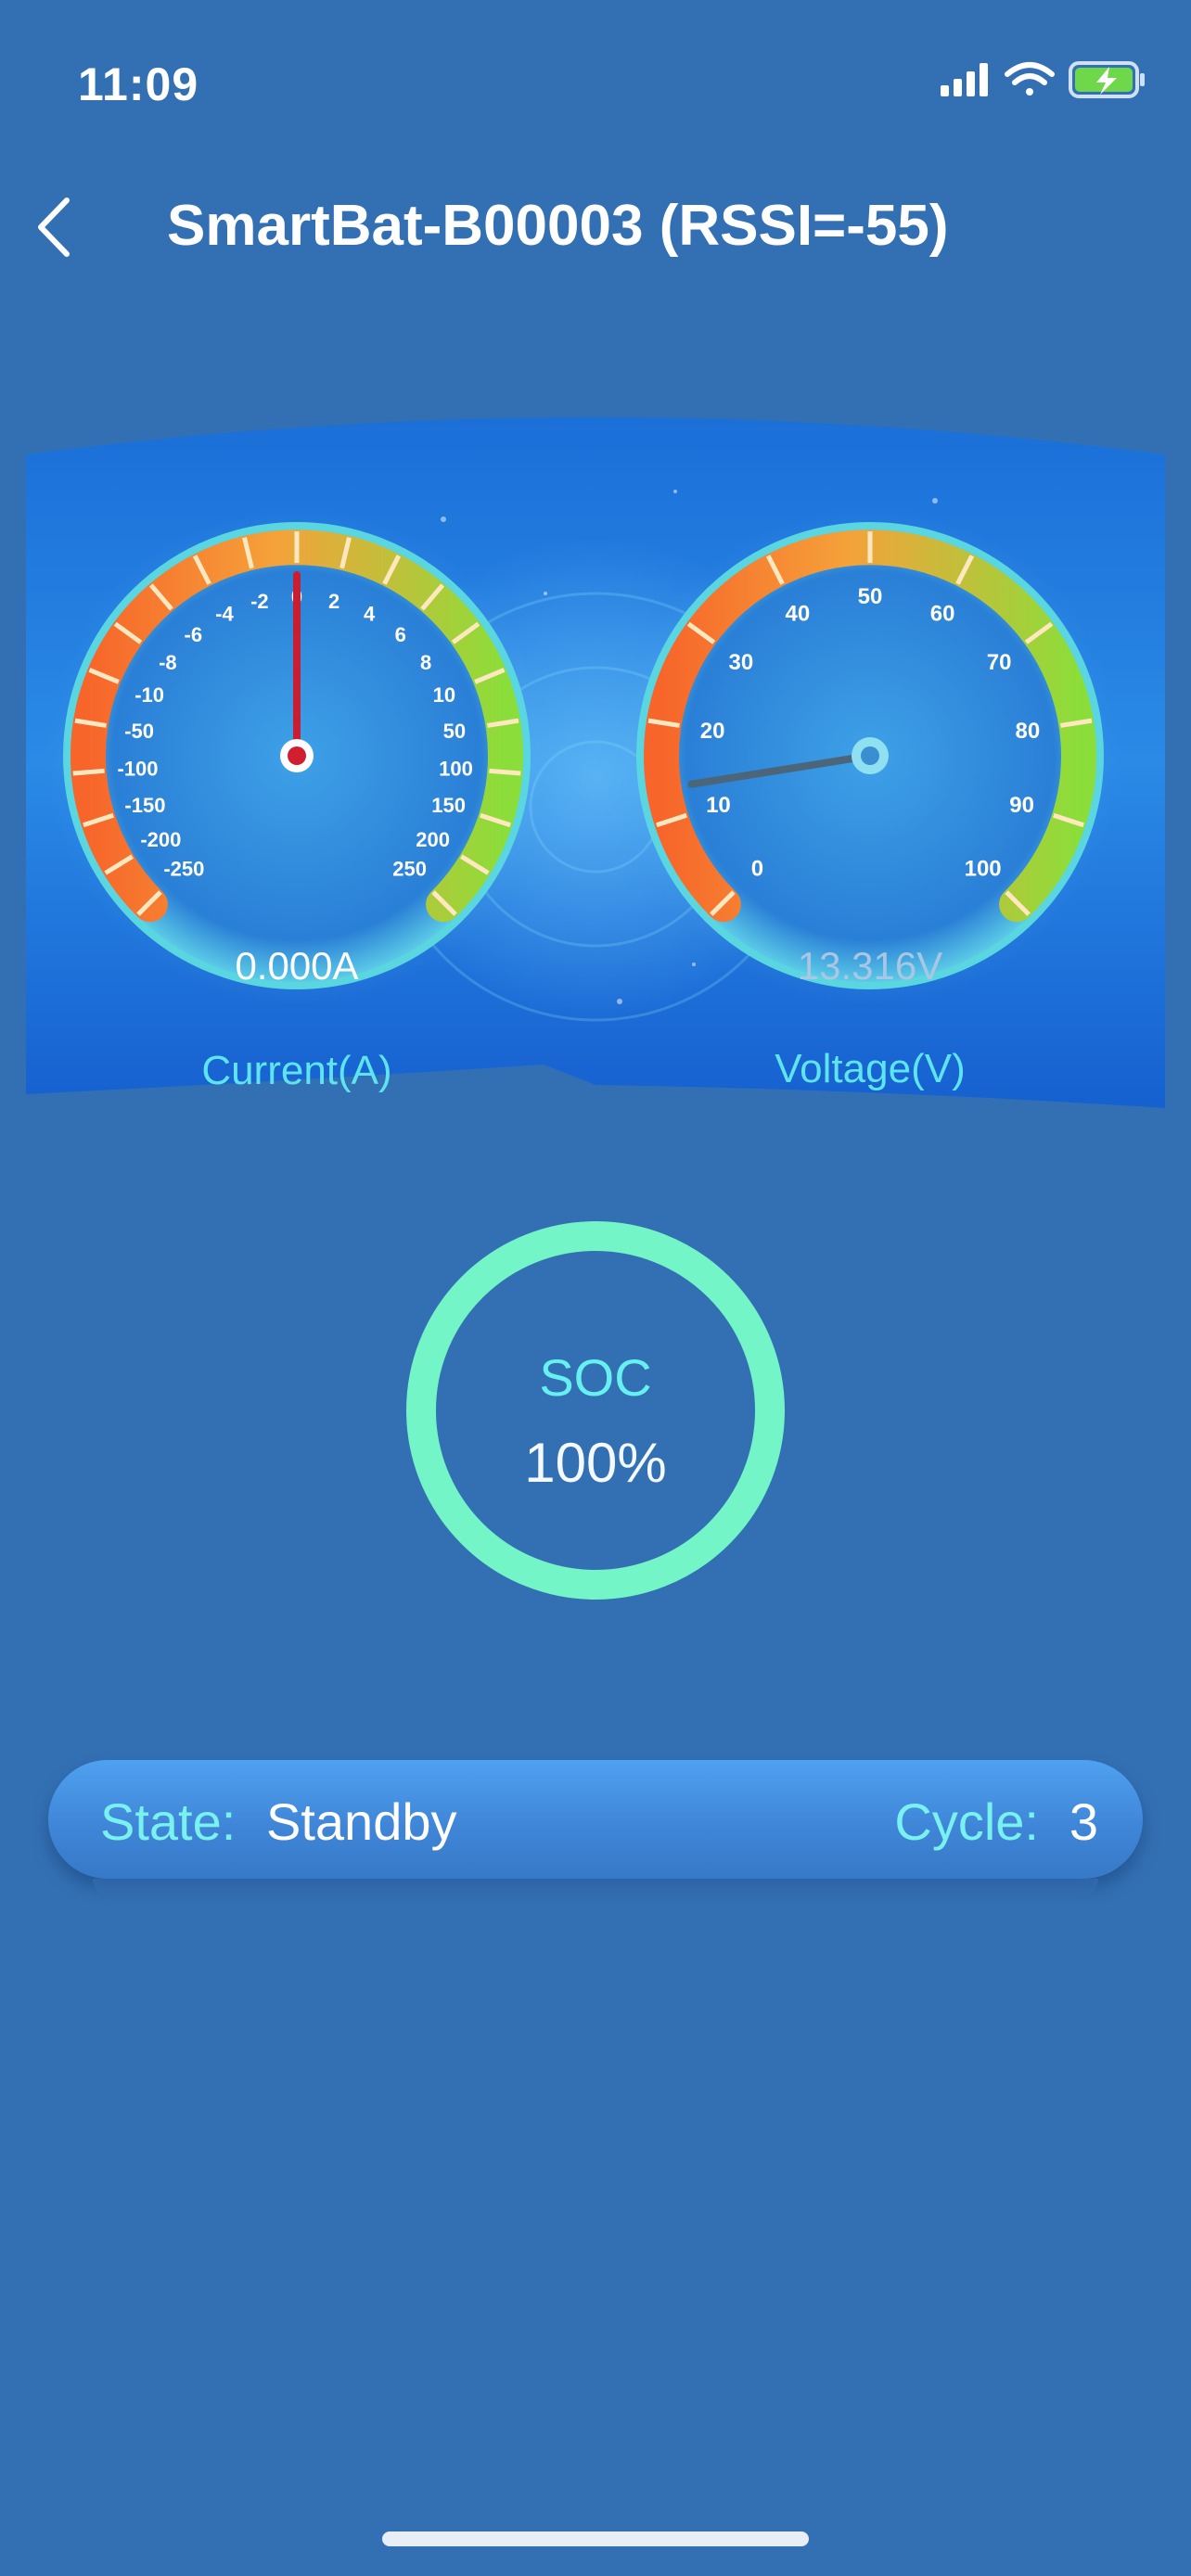 Image resolution: width=1191 pixels, height=2576 pixels. What do you see at coordinates (449, 806) in the screenshot?
I see `current-tick-label: 150` at bounding box center [449, 806].